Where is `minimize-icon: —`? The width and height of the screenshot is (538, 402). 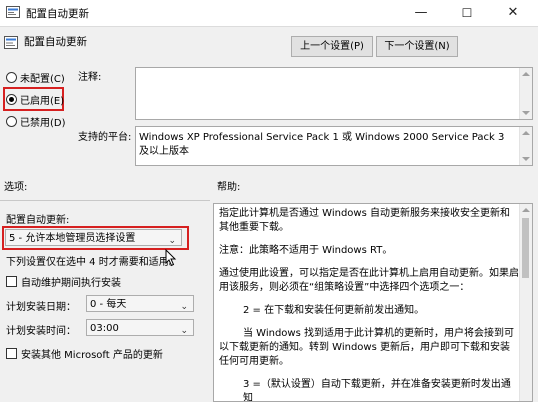 minimize-icon: — is located at coordinates (421, 12).